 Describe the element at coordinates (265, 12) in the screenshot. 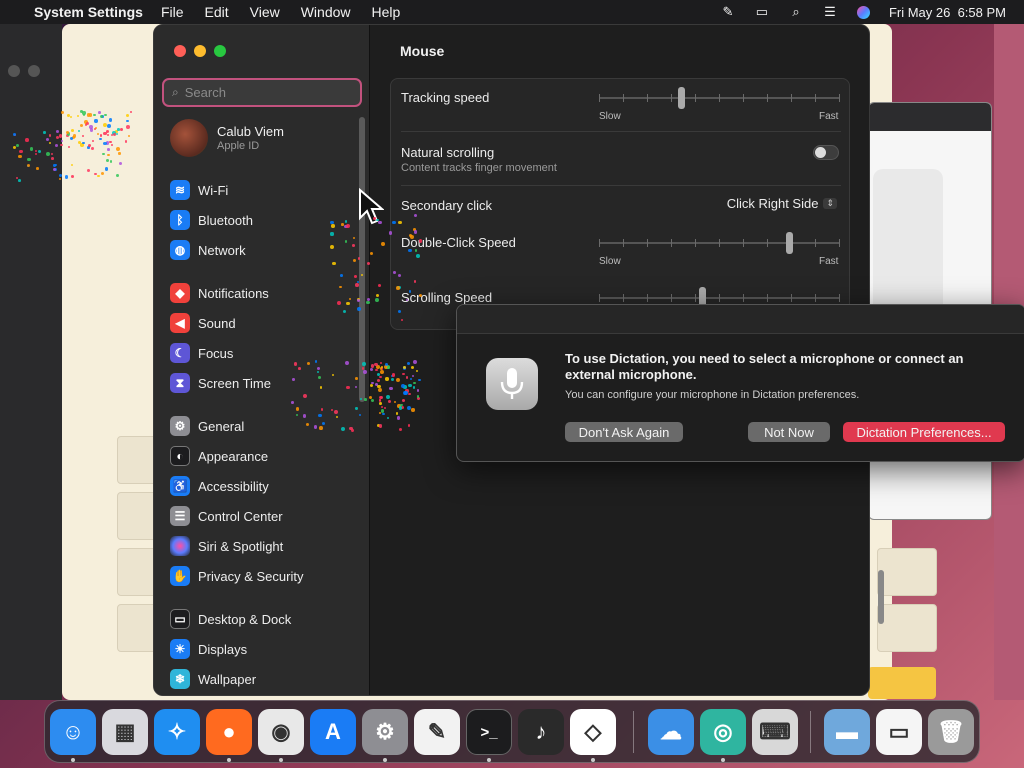

I see `menu-view: View` at that location.